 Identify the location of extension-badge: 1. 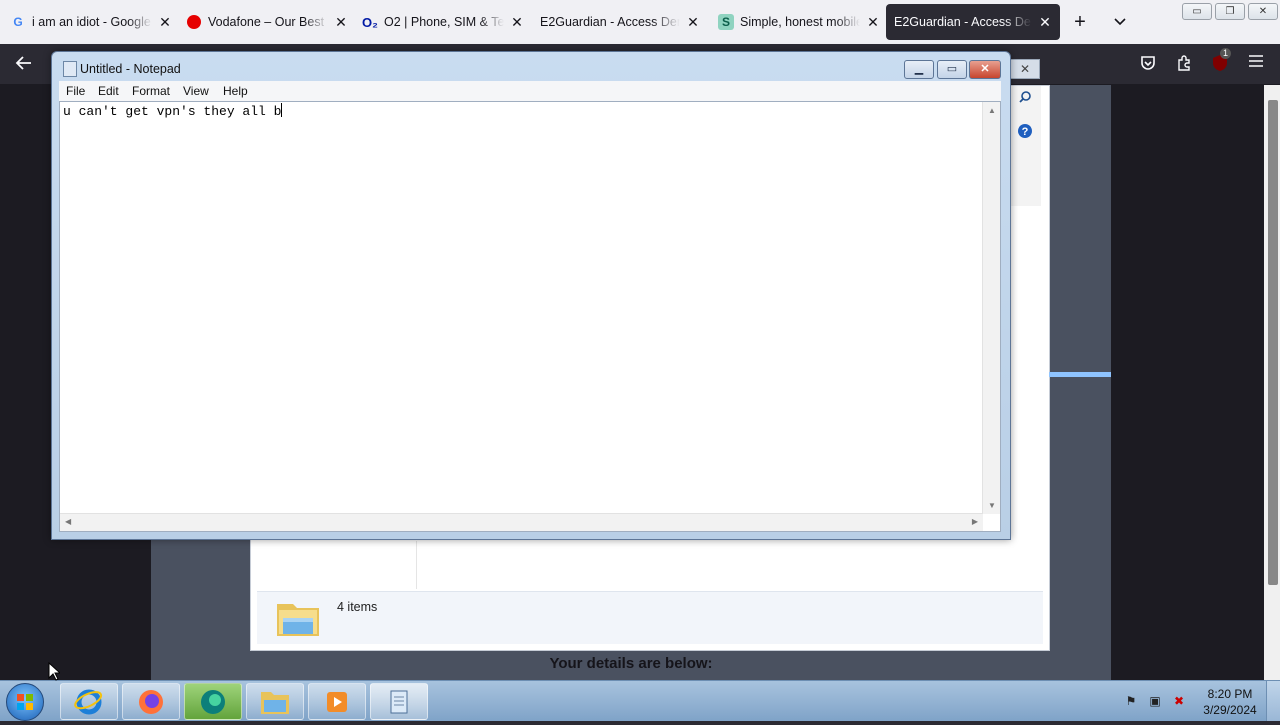
(1226, 53).